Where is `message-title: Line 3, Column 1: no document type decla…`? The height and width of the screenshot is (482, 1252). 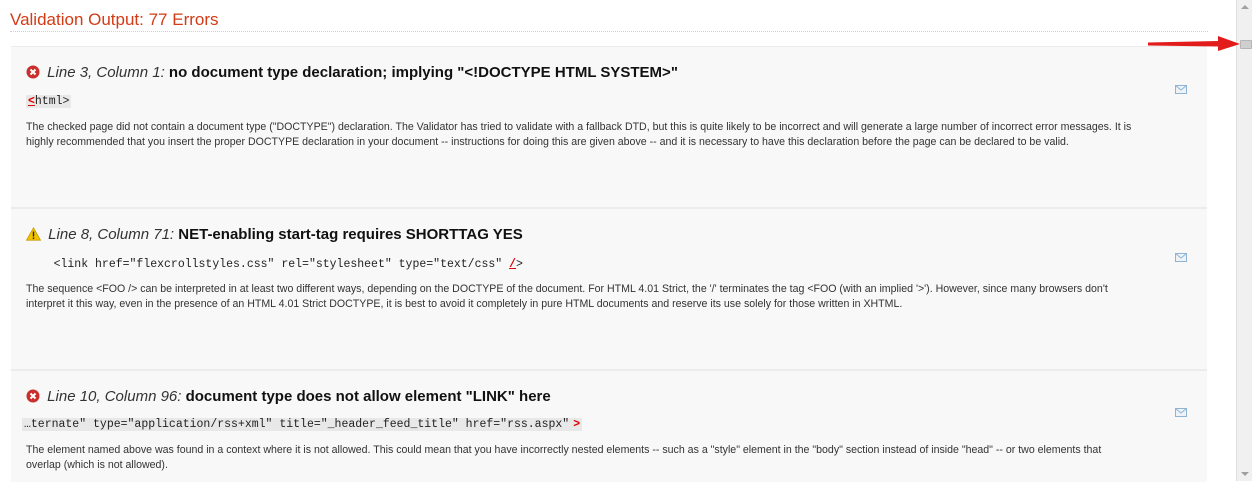 message-title: Line 3, Column 1: no document type decla… is located at coordinates (352, 73).